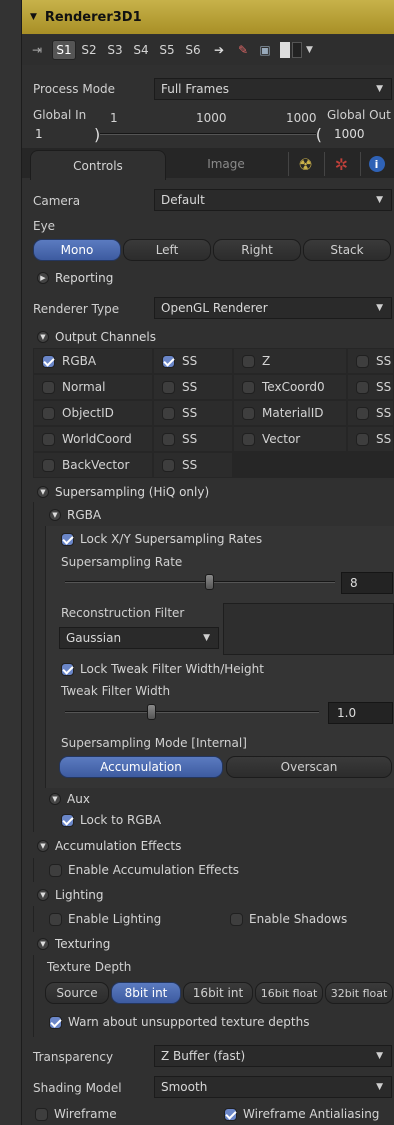 The width and height of the screenshot is (394, 1125). What do you see at coordinates (273, 1056) in the screenshot?
I see `transparency-dropdown: Z Buffer (fast) ▼` at bounding box center [273, 1056].